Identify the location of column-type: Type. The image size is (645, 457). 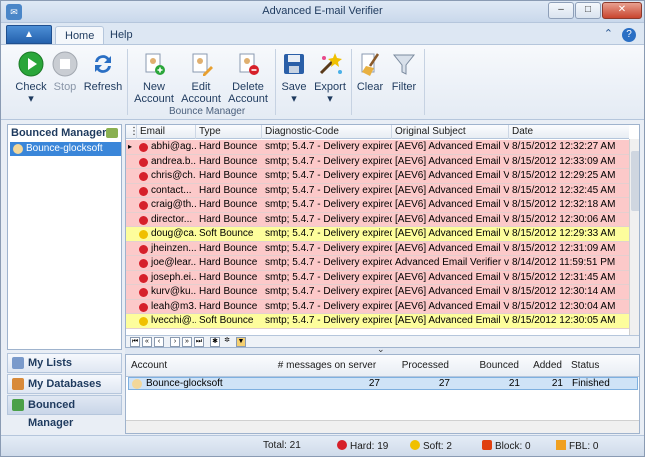
(229, 132).